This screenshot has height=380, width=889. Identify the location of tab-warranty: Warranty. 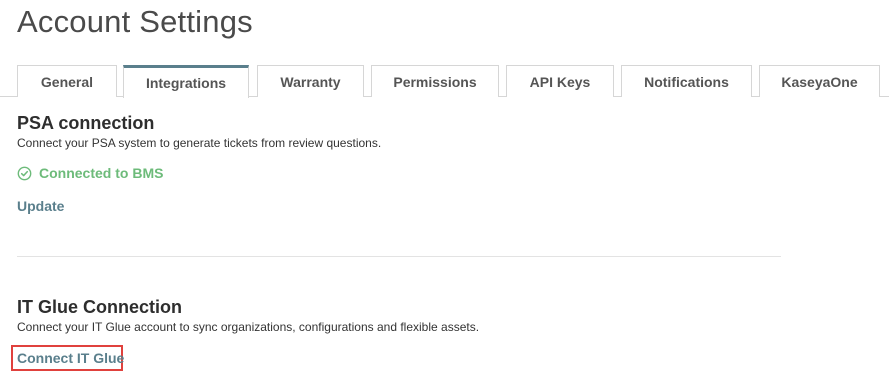
(310, 81).